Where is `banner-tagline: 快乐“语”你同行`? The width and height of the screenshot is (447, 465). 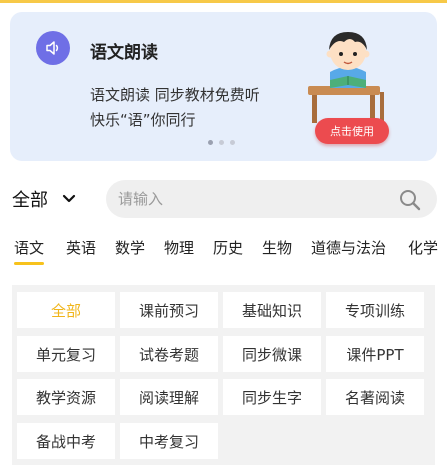
banner-tagline: 快乐“语”你同行 is located at coordinates (143, 120).